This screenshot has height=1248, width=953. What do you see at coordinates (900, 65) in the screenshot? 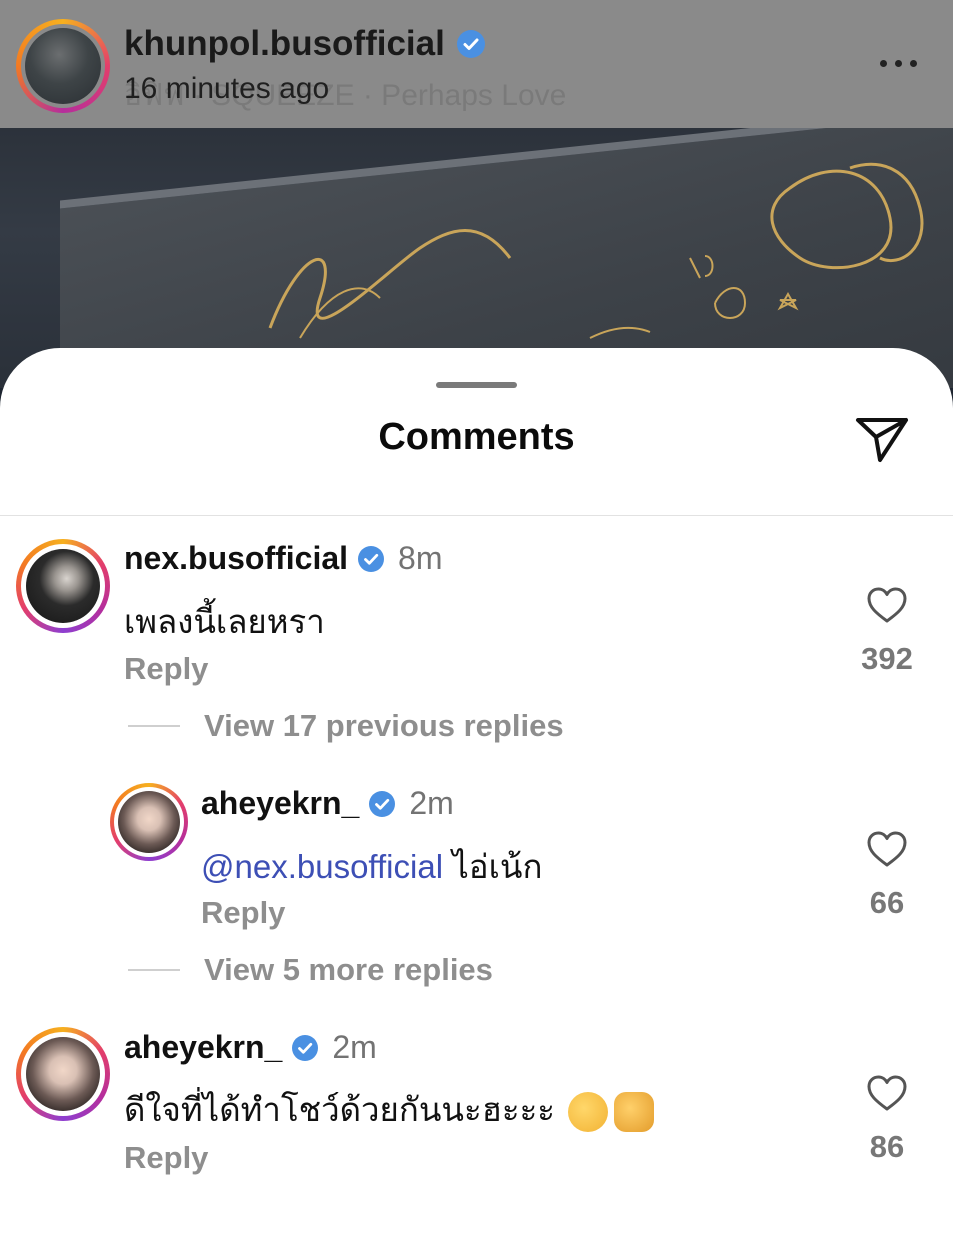
I see `more-options-icon` at bounding box center [900, 65].